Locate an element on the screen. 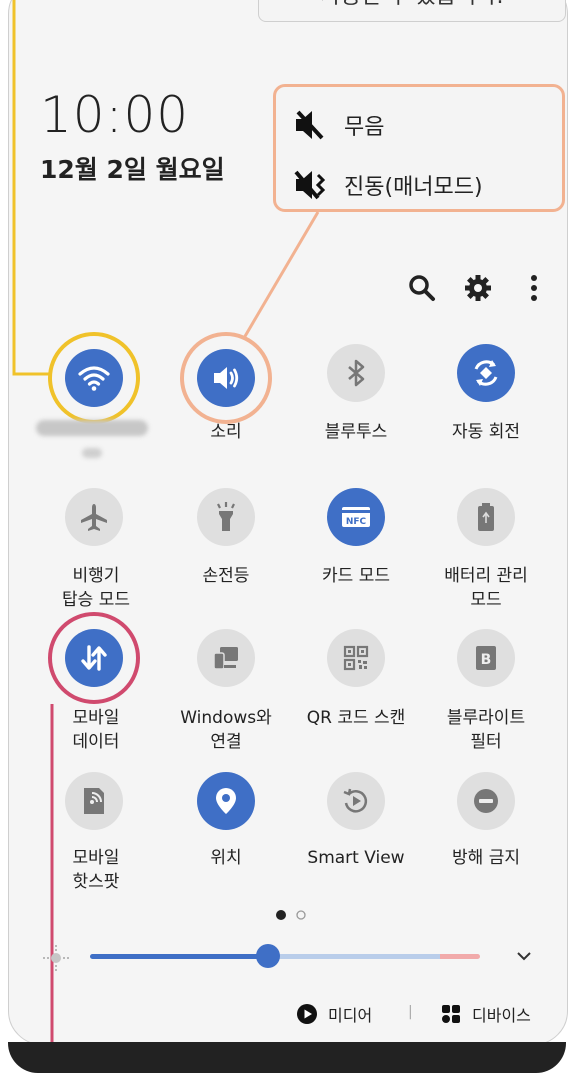 Image resolution: width=568 pixels, height=1073 pixels. vibrate-label: 진동(매너모드) is located at coordinates (413, 187).